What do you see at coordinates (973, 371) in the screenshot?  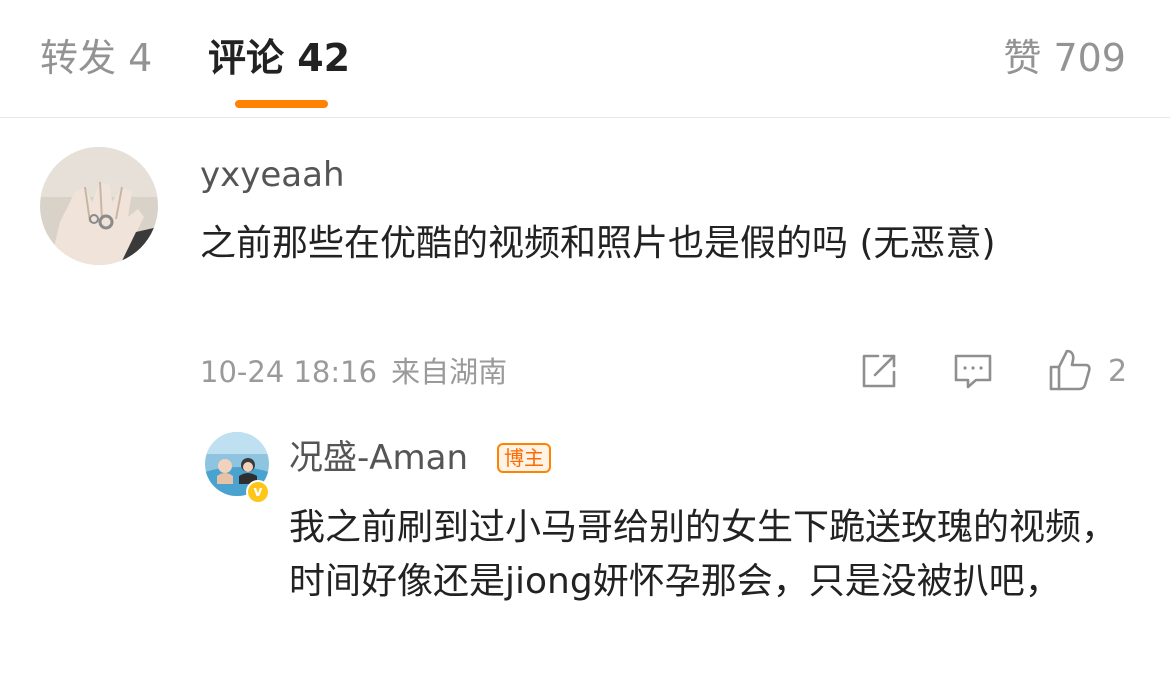 I see `reply-icon` at bounding box center [973, 371].